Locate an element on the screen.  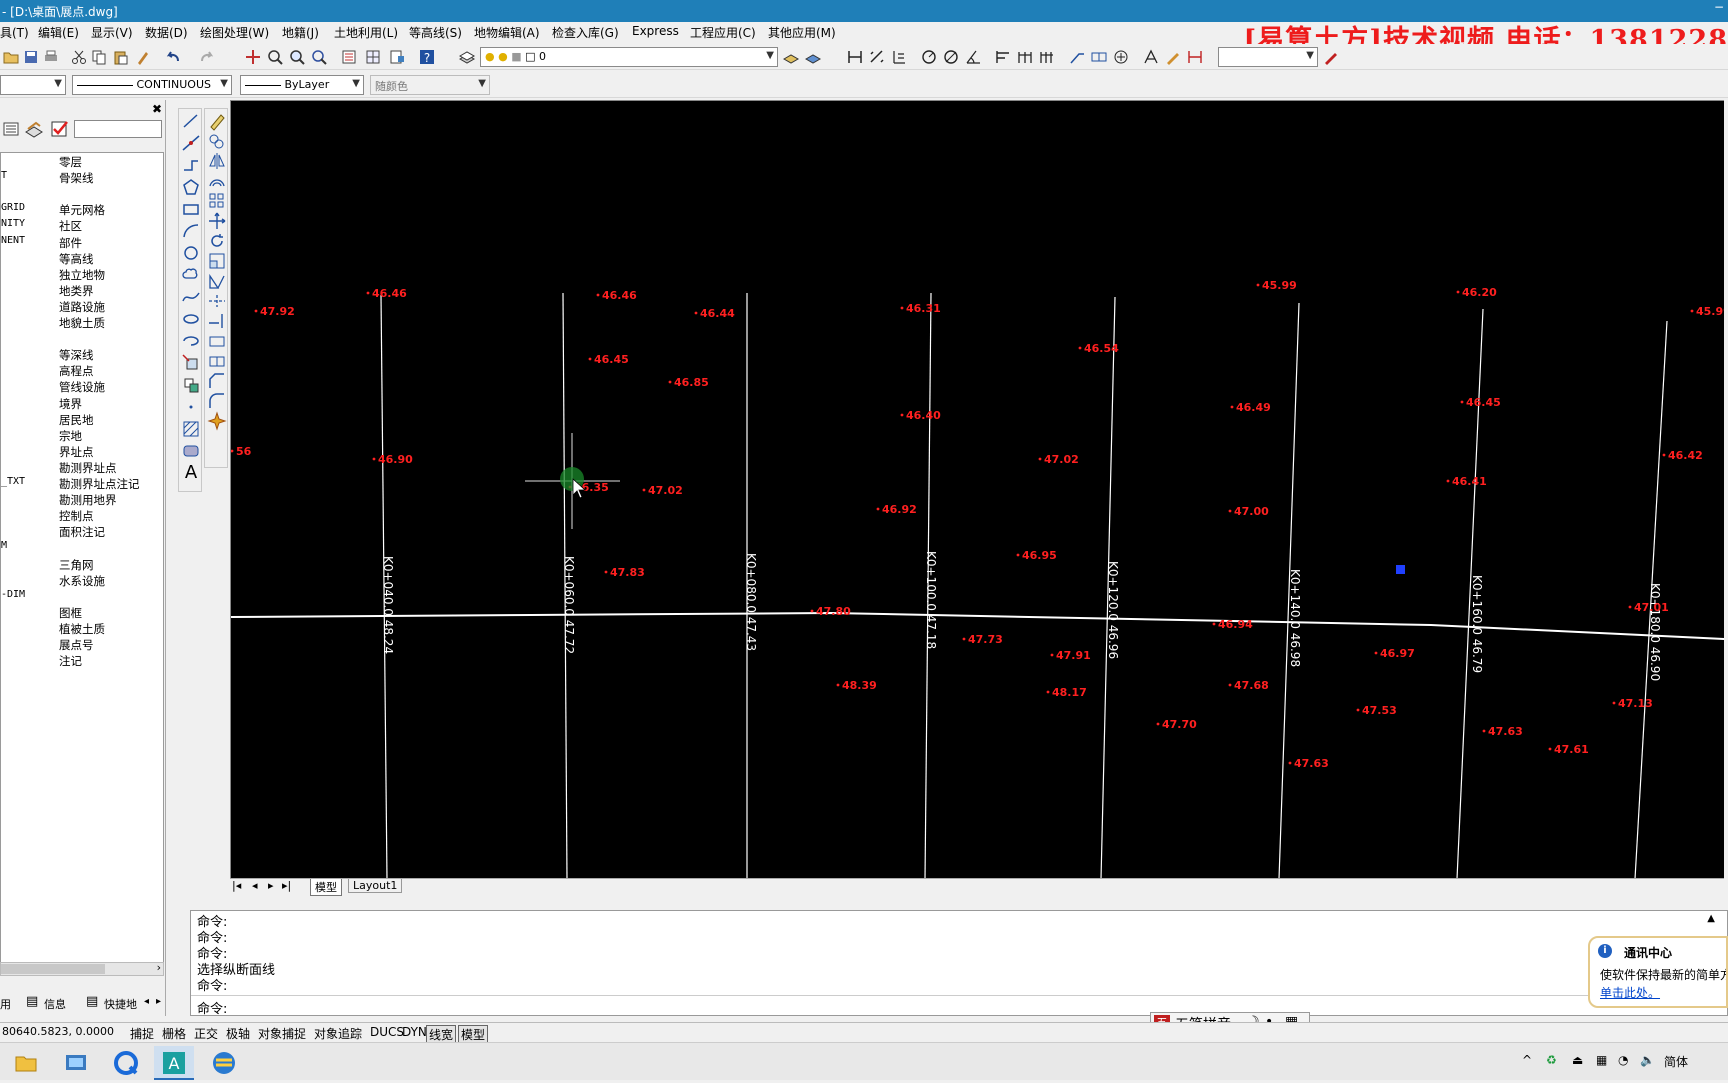
offset-icon is located at coordinates (217, 181).